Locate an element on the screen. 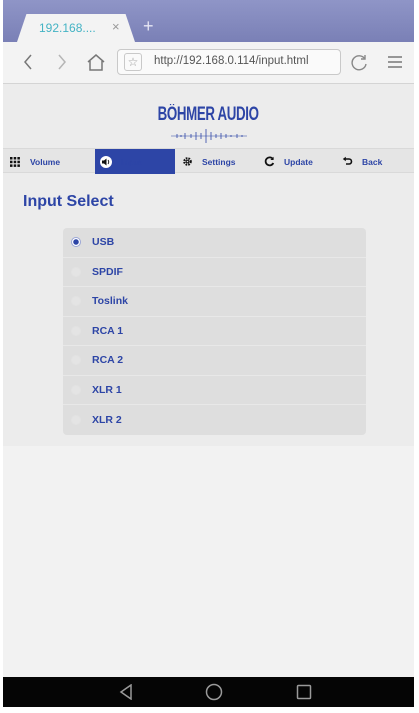 The height and width of the screenshot is (713, 419). input-option-spdif: SPDIF is located at coordinates (214, 272).